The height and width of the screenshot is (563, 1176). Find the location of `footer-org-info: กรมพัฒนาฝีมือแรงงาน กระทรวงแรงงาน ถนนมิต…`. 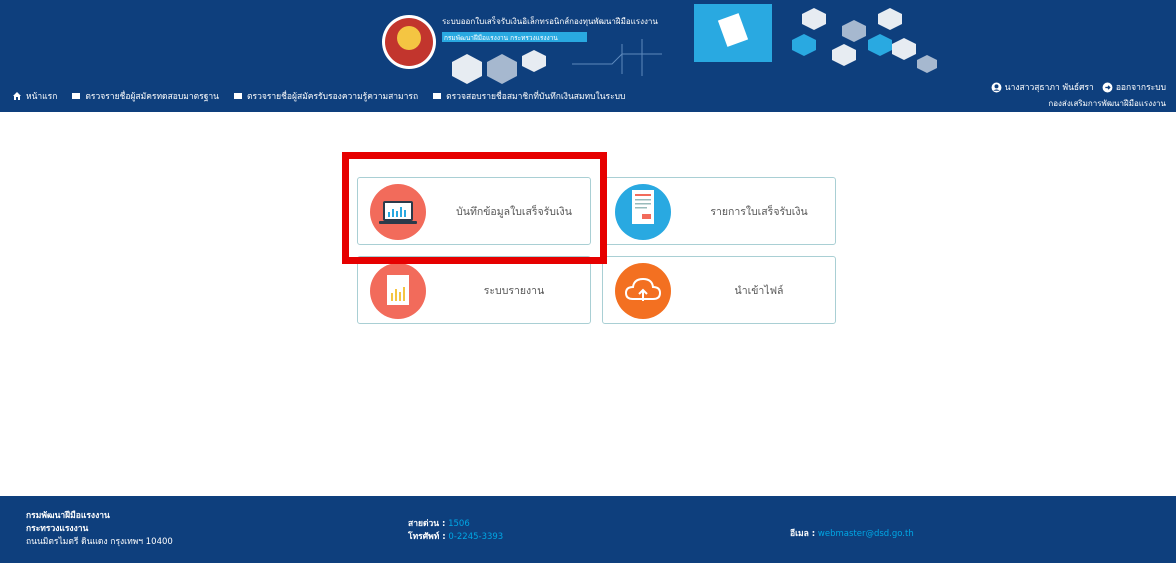

footer-org-info: กรมพัฒนาฝีมือแรงงาน กระทรวงแรงงาน ถนนมิต… is located at coordinates (99, 529).